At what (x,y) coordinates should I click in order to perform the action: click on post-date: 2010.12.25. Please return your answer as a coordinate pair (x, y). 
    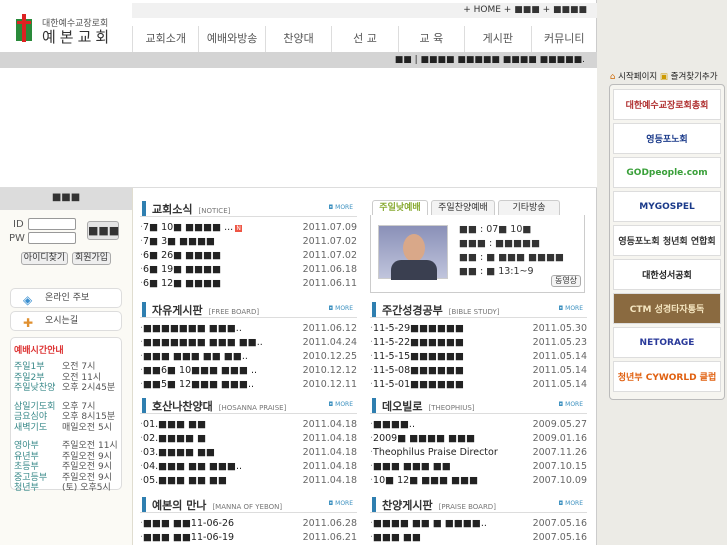
    Looking at the image, I should click on (329, 356).